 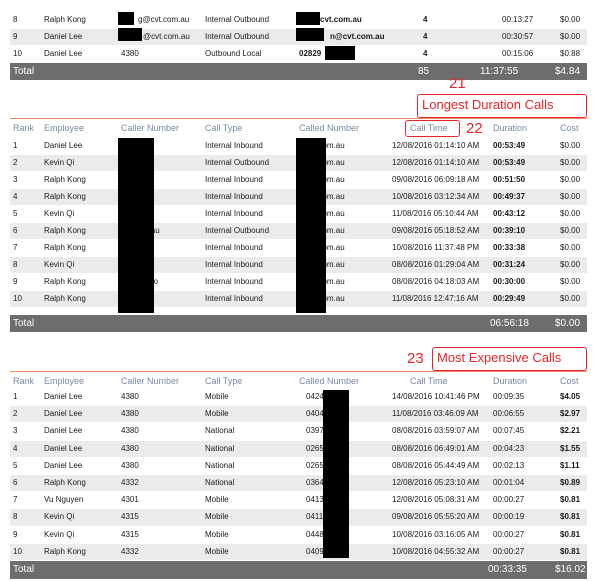 What do you see at coordinates (15, 414) in the screenshot?
I see `rank-cell: 2` at bounding box center [15, 414].